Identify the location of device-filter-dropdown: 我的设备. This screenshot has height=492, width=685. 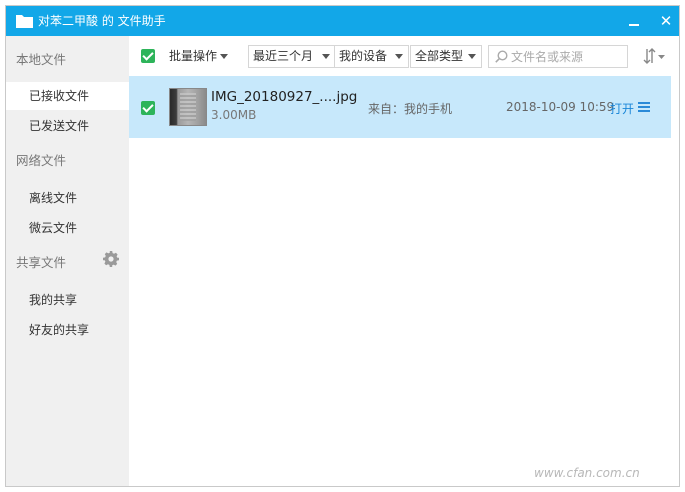
(371, 56).